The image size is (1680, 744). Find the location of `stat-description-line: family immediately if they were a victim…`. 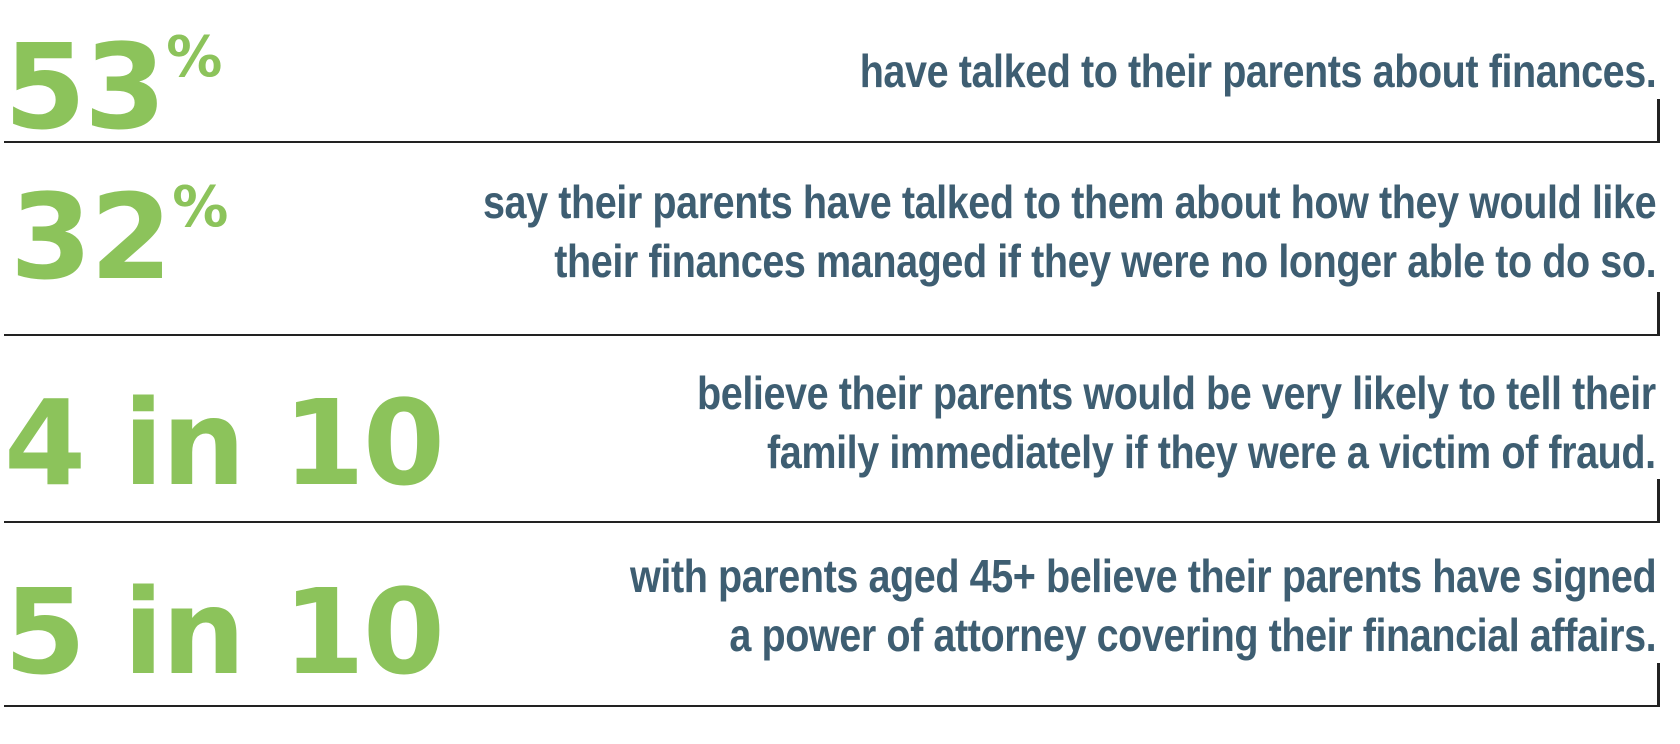

stat-description-line: family immediately if they were a victim… is located at coordinates (1211, 452).